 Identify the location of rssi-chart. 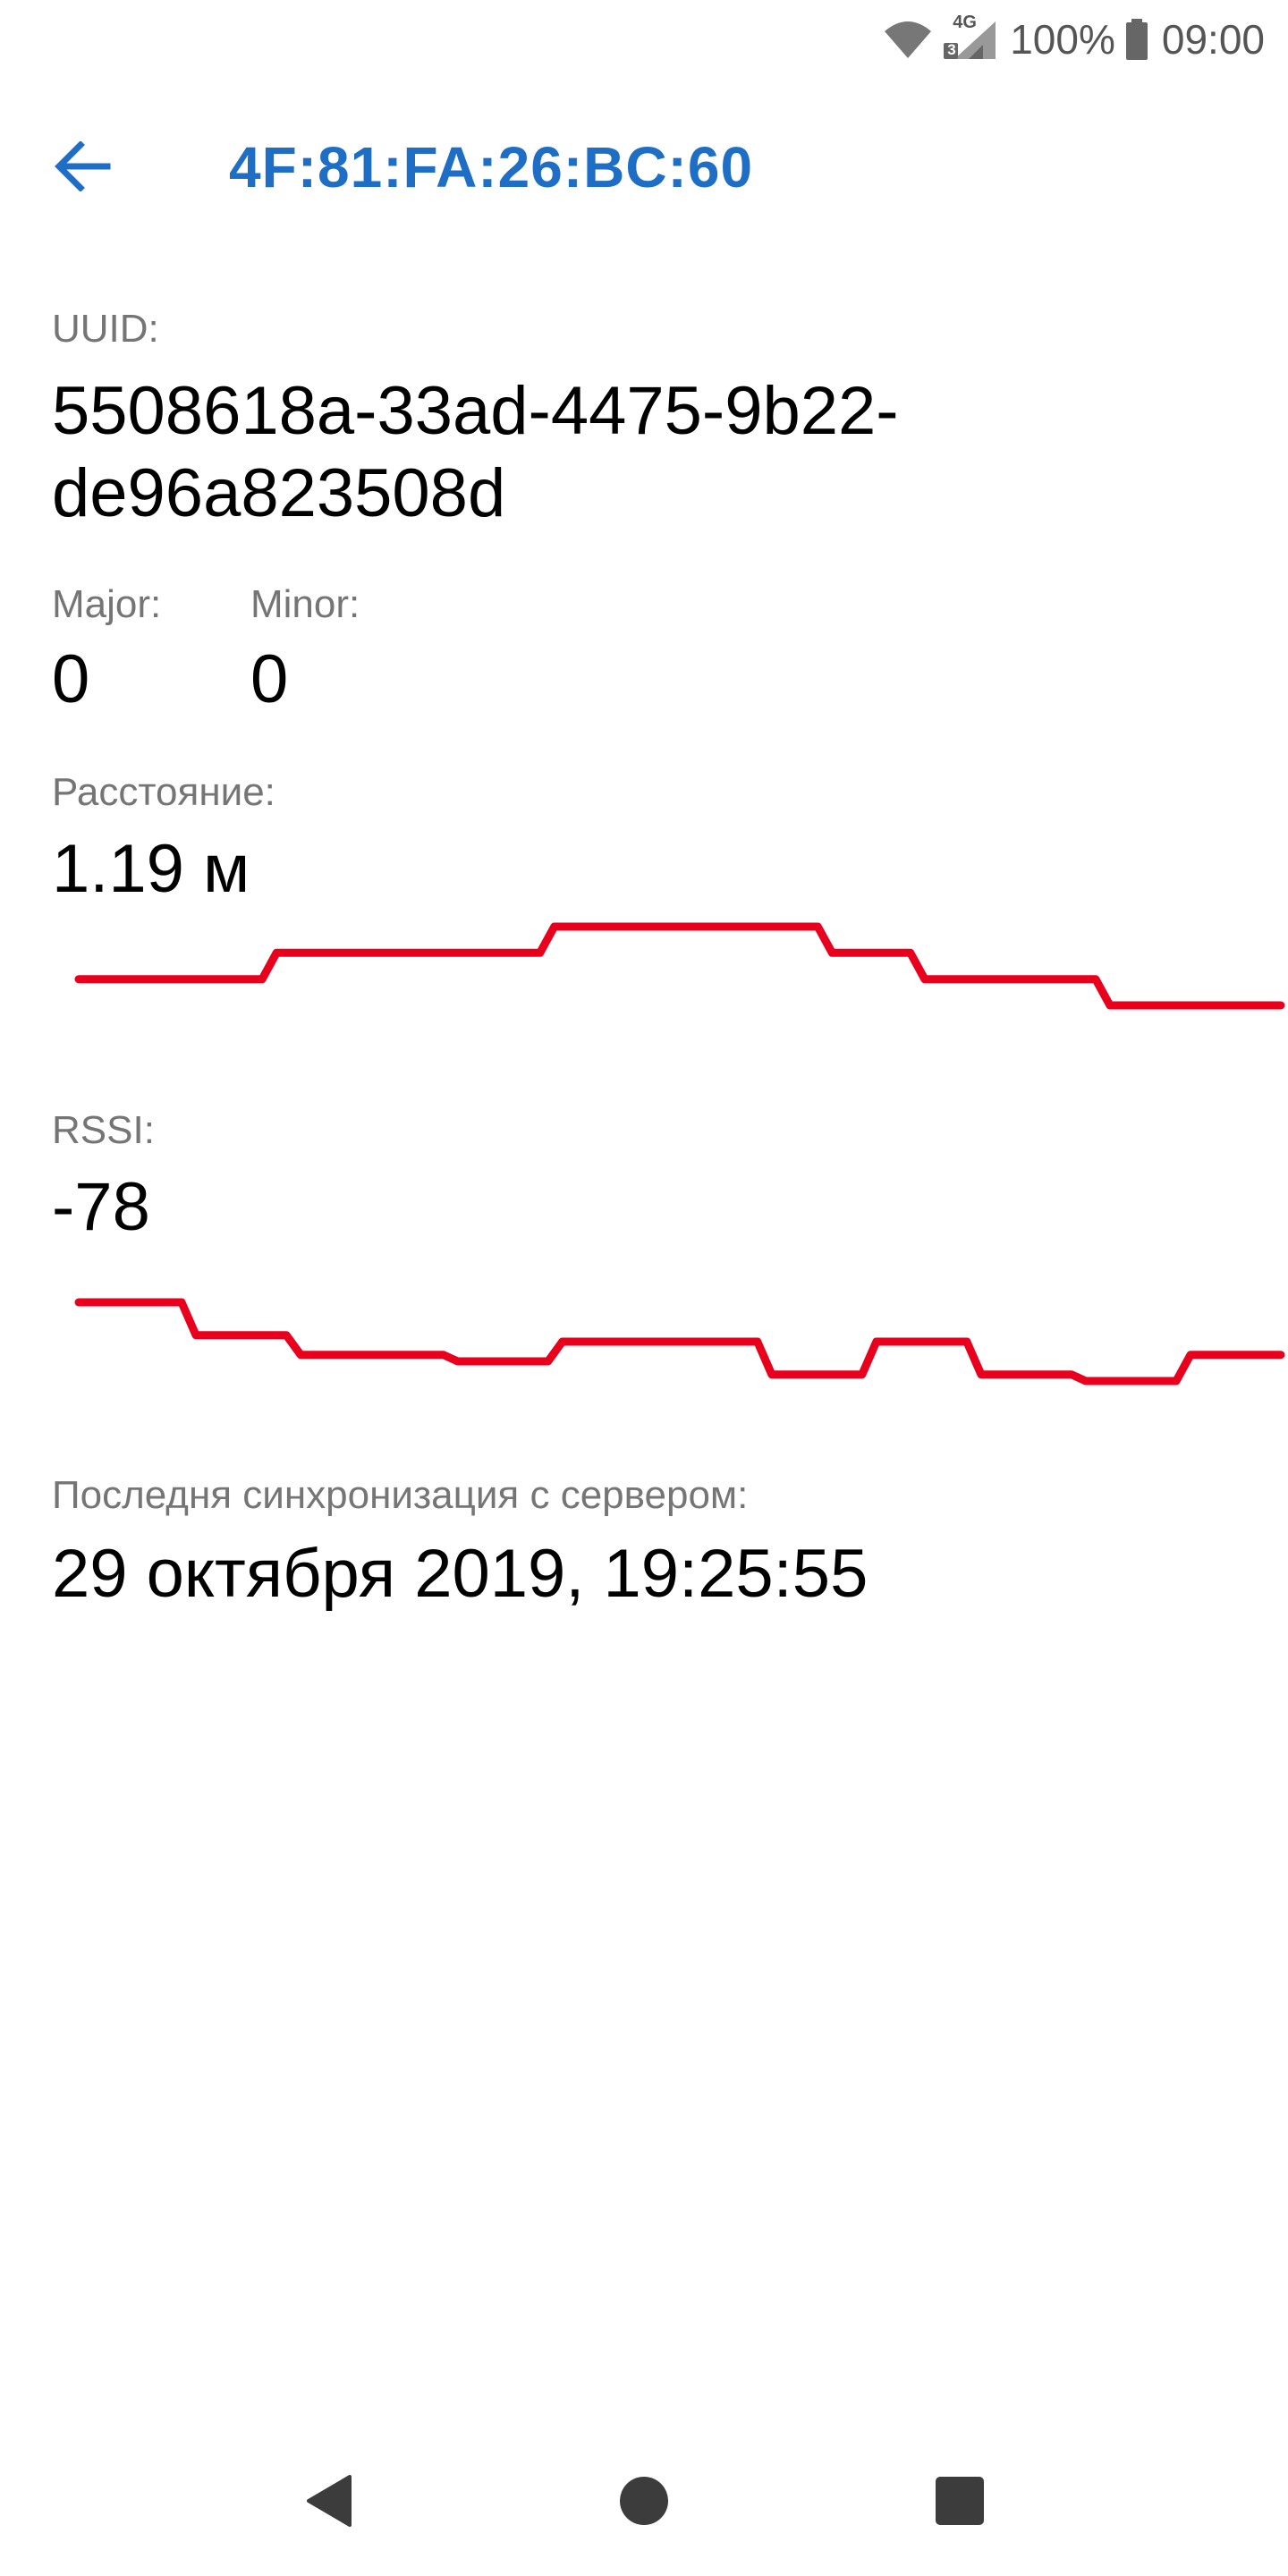
(679, 1341).